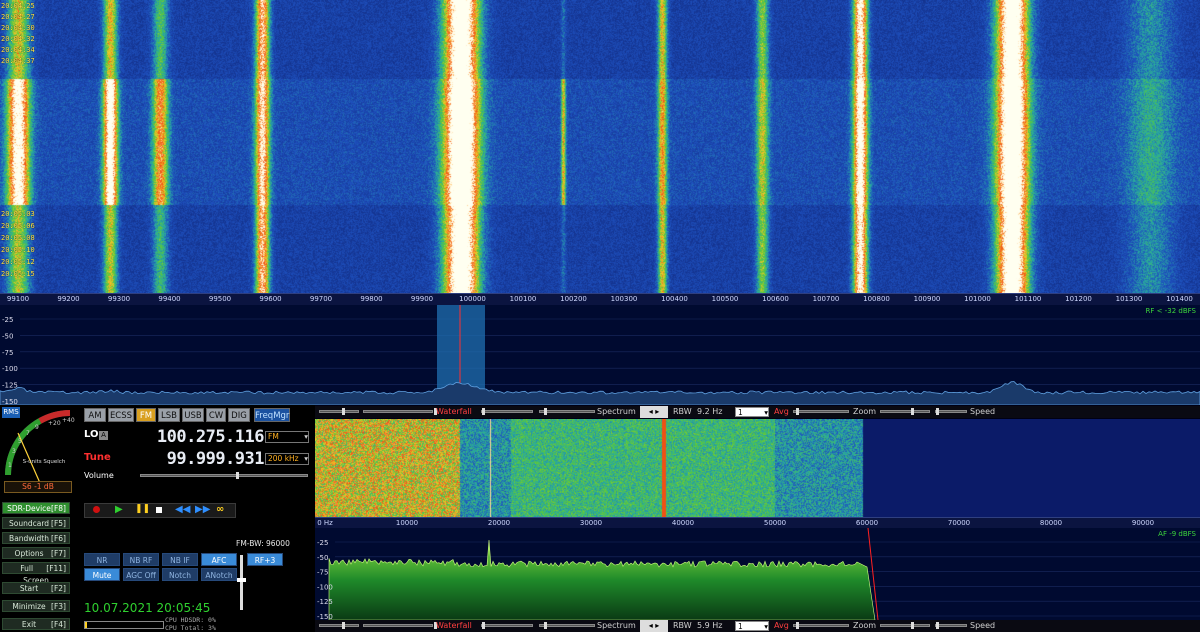 Image resolution: width=1200 pixels, height=632 pixels. What do you see at coordinates (757, 470) in the screenshot?
I see `af-waterfall` at bounding box center [757, 470].